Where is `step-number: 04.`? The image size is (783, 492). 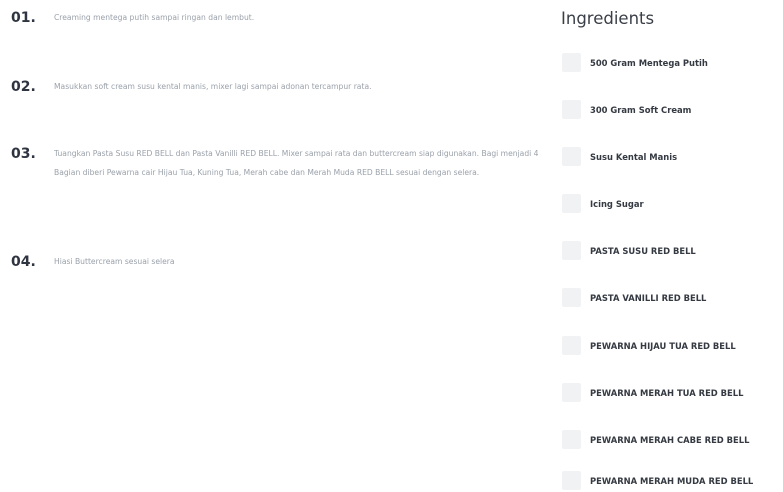
step-number: 04. is located at coordinates (23, 262).